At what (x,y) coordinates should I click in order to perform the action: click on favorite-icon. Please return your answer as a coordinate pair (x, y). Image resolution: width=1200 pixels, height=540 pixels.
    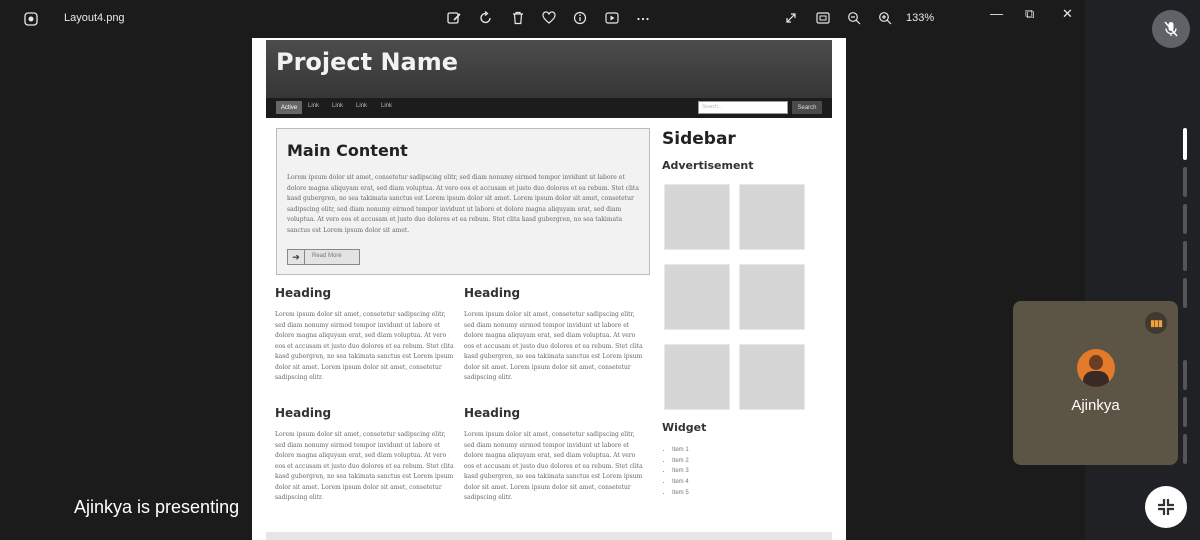
    Looking at the image, I should click on (549, 18).